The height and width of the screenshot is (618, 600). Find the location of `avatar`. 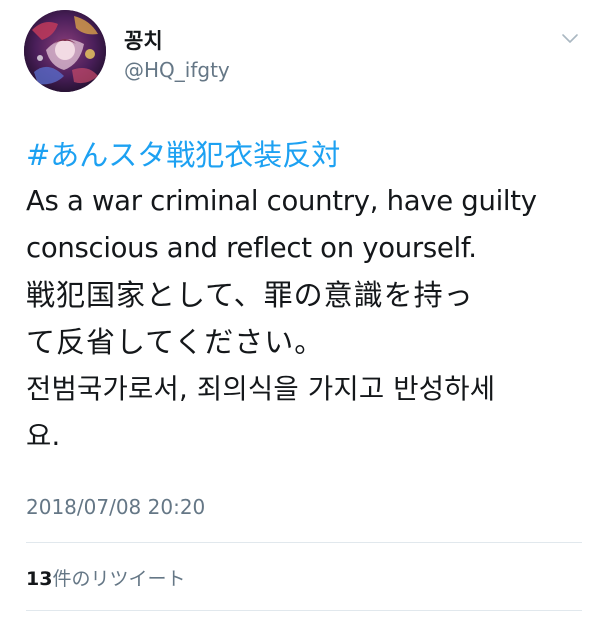

avatar is located at coordinates (65, 51).